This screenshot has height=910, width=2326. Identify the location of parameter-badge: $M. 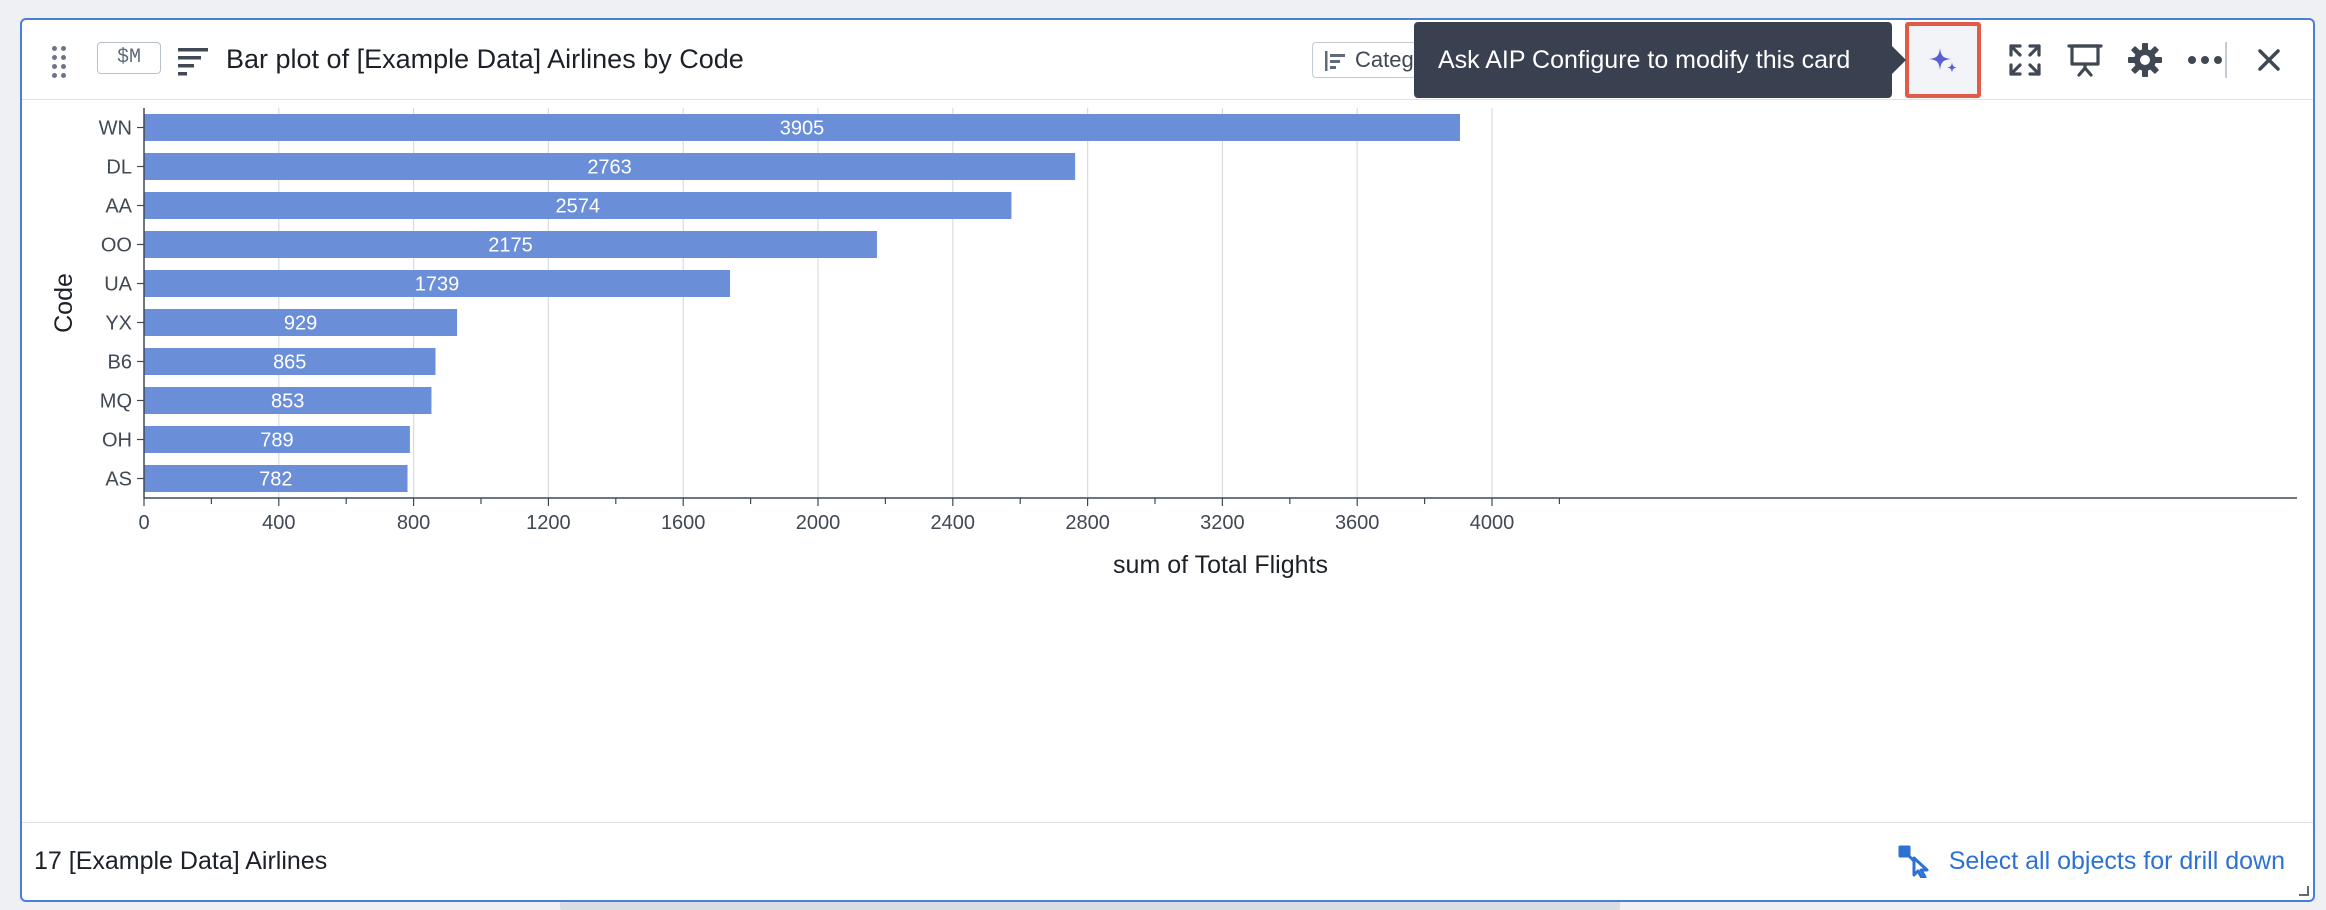
(129, 58).